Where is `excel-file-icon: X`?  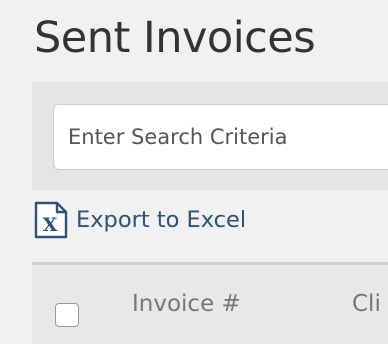 excel-file-icon: X is located at coordinates (51, 220).